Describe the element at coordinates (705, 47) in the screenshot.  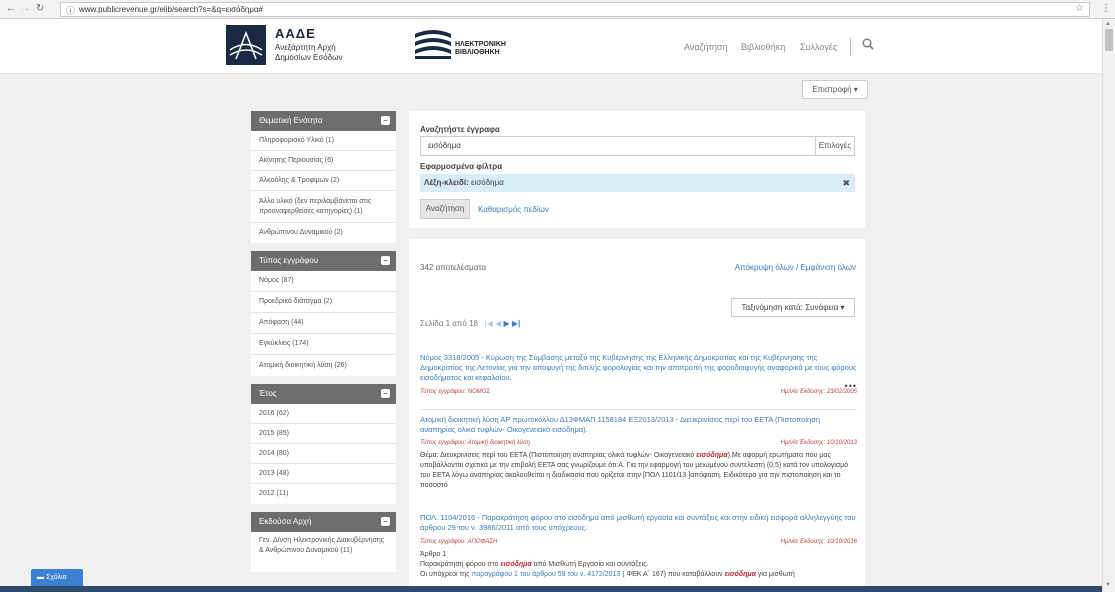
I see `nav-search: Αναζήτηση` at that location.